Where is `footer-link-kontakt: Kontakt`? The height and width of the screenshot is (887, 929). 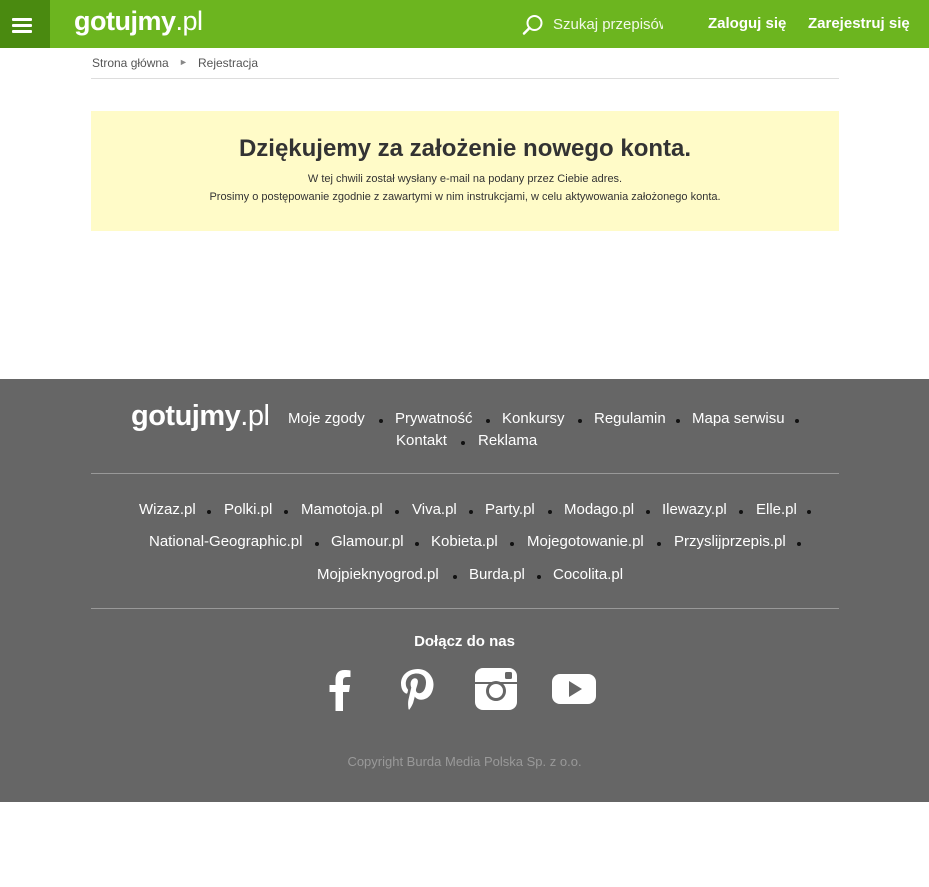
footer-link-kontakt: Kontakt is located at coordinates (421, 440).